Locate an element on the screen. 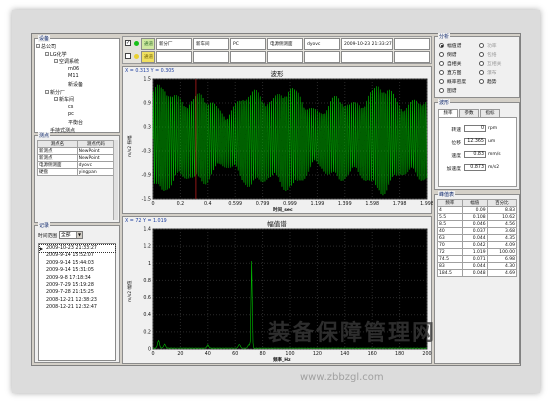  table-row: 硬盘 yingpan is located at coordinates (76, 172).